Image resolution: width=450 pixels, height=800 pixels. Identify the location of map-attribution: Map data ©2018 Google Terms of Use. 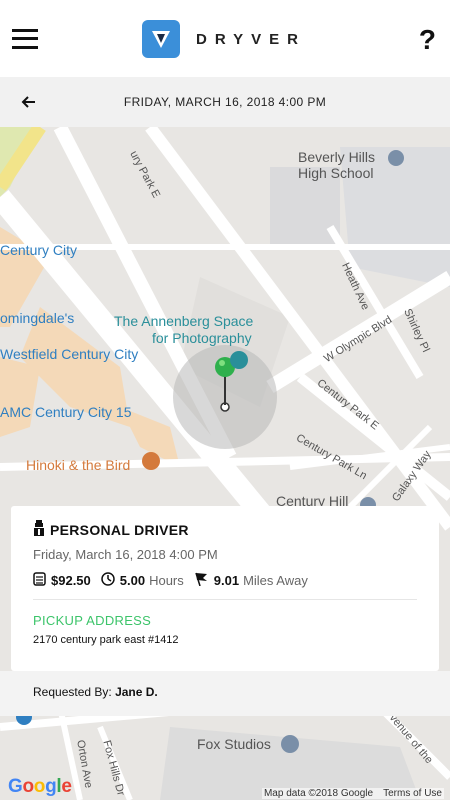
(352, 793).